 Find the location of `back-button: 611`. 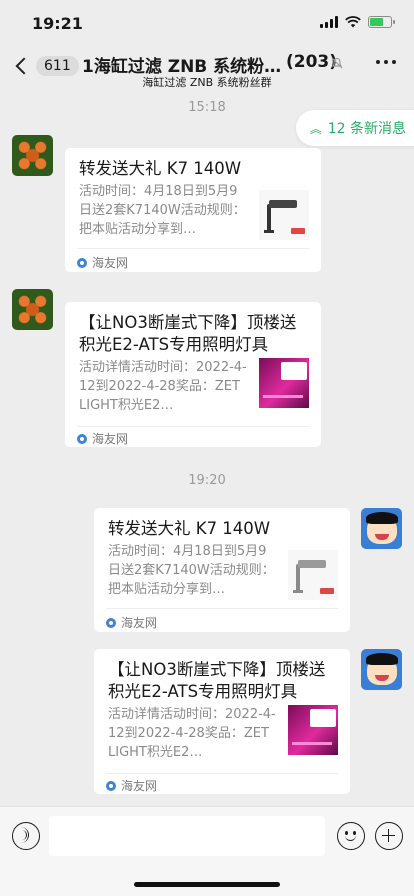

back-button: 611 is located at coordinates (45, 66).